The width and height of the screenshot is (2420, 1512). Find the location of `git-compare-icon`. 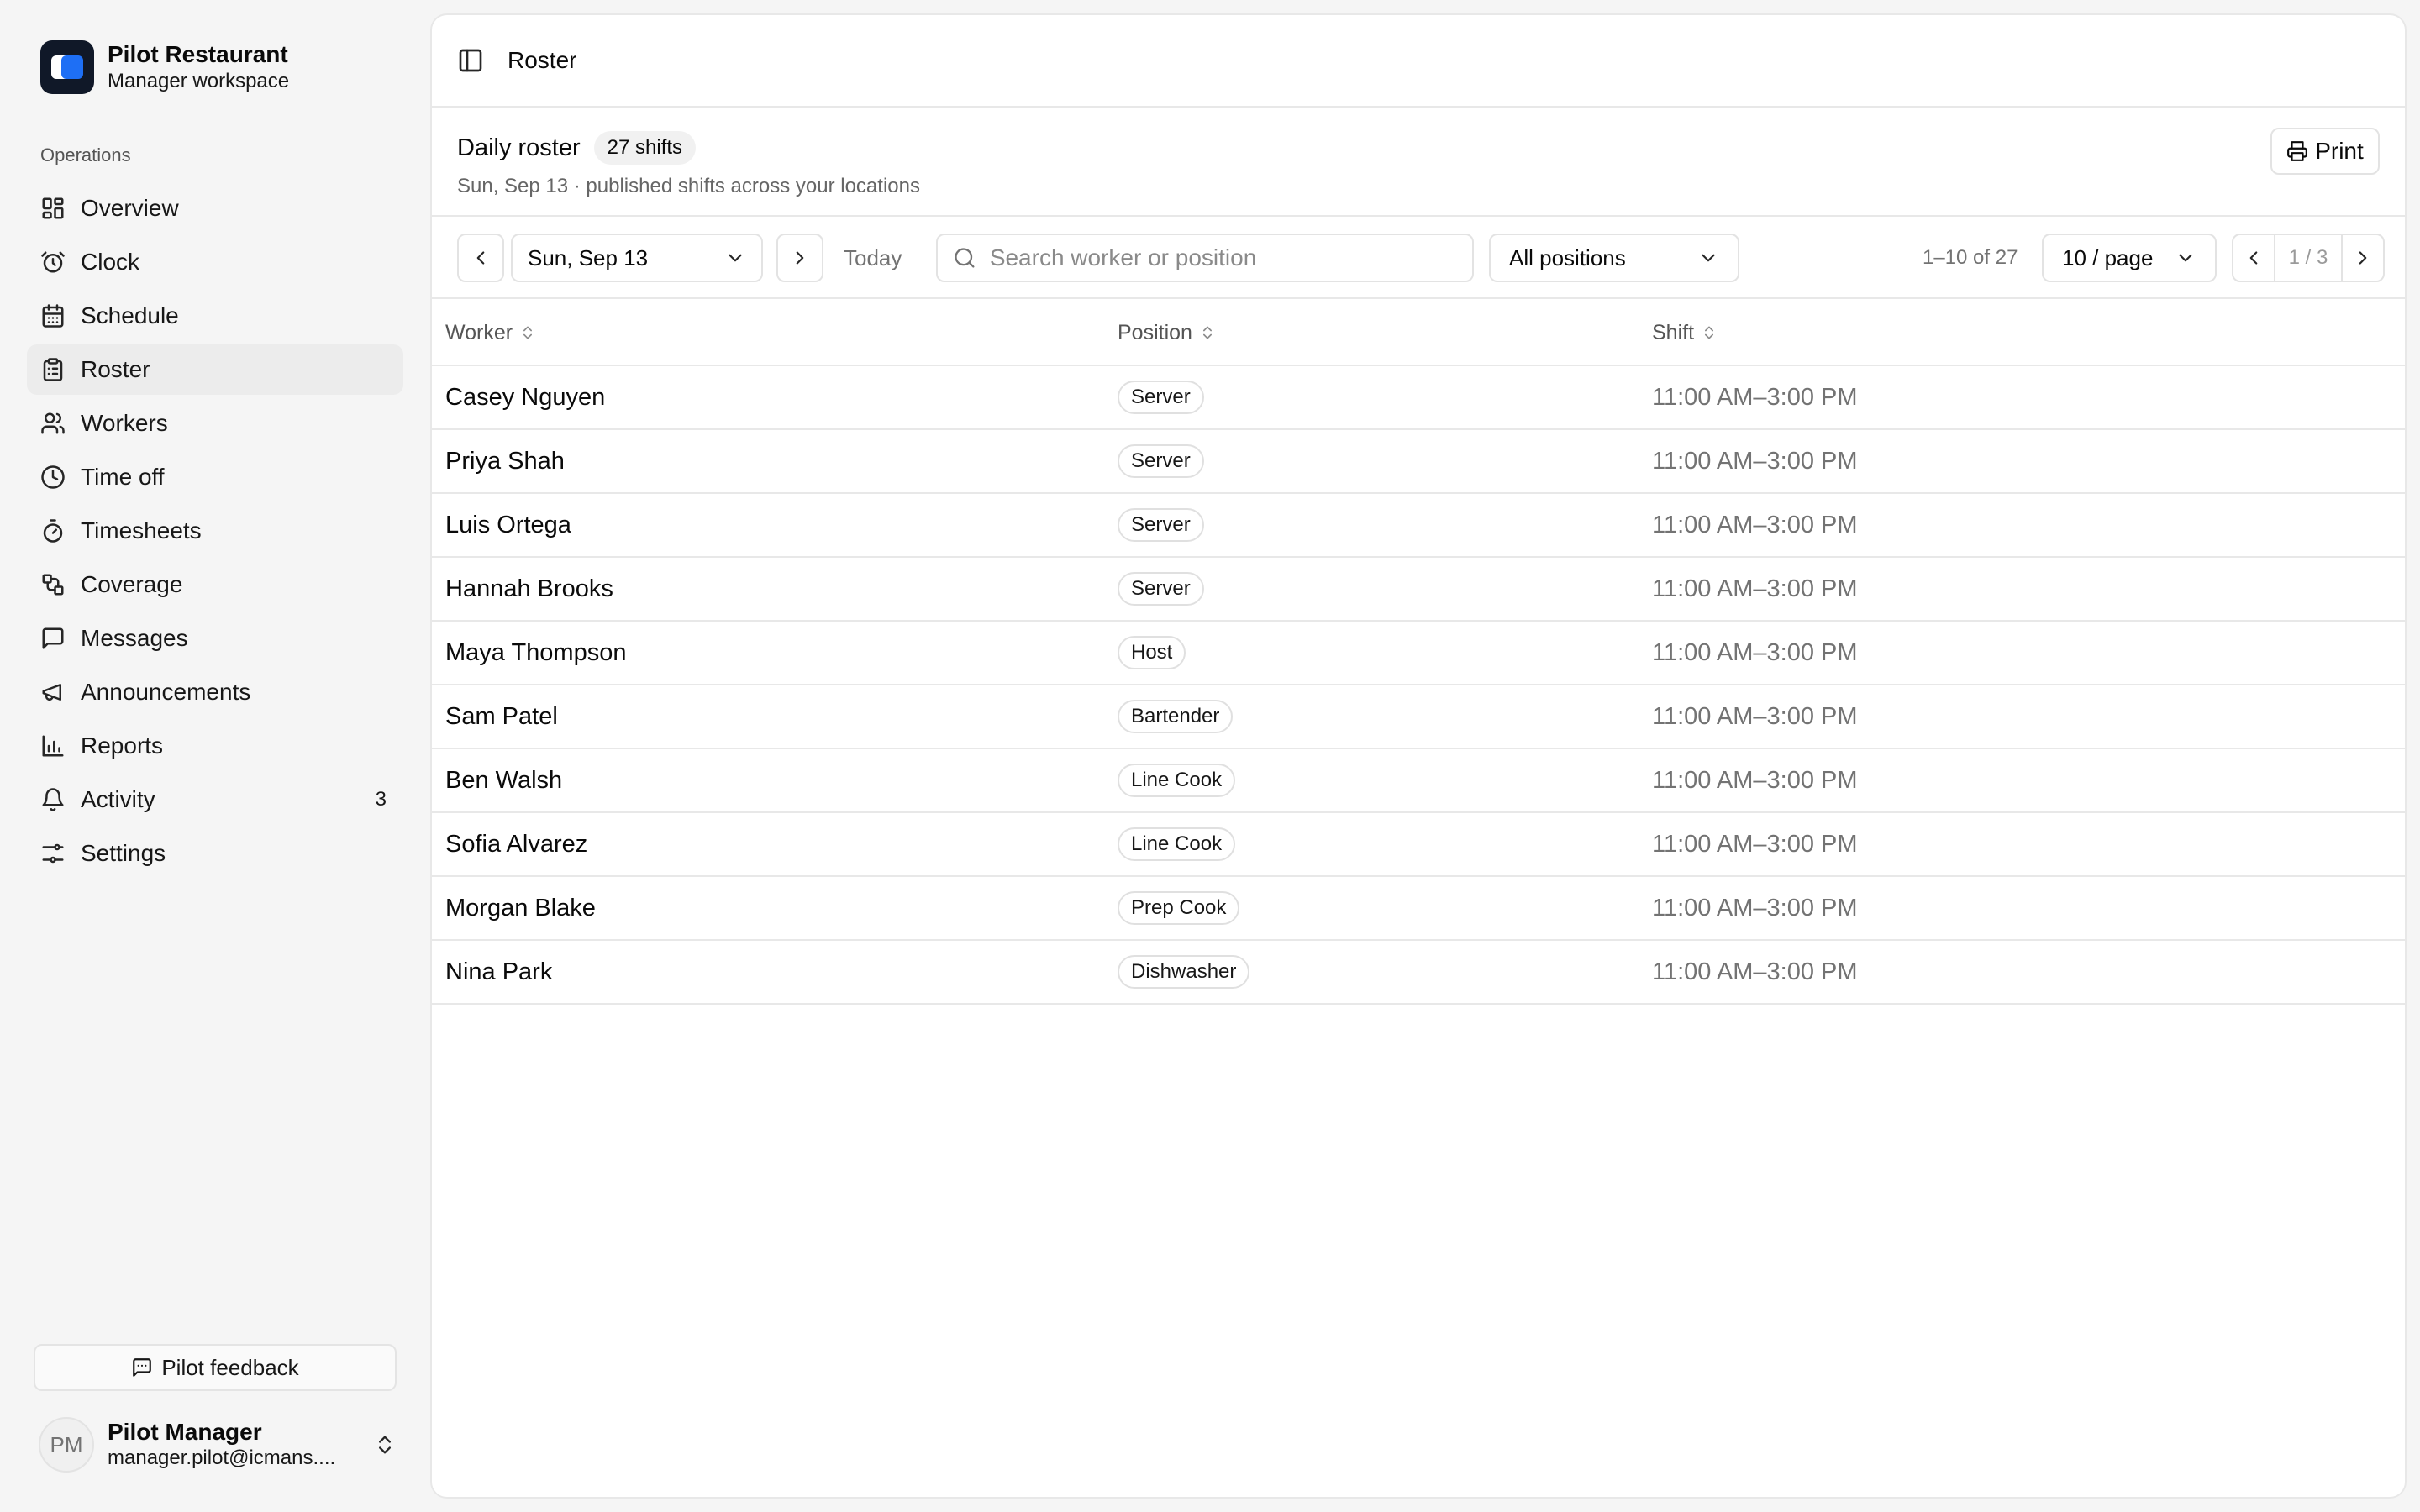

git-compare-icon is located at coordinates (53, 584).